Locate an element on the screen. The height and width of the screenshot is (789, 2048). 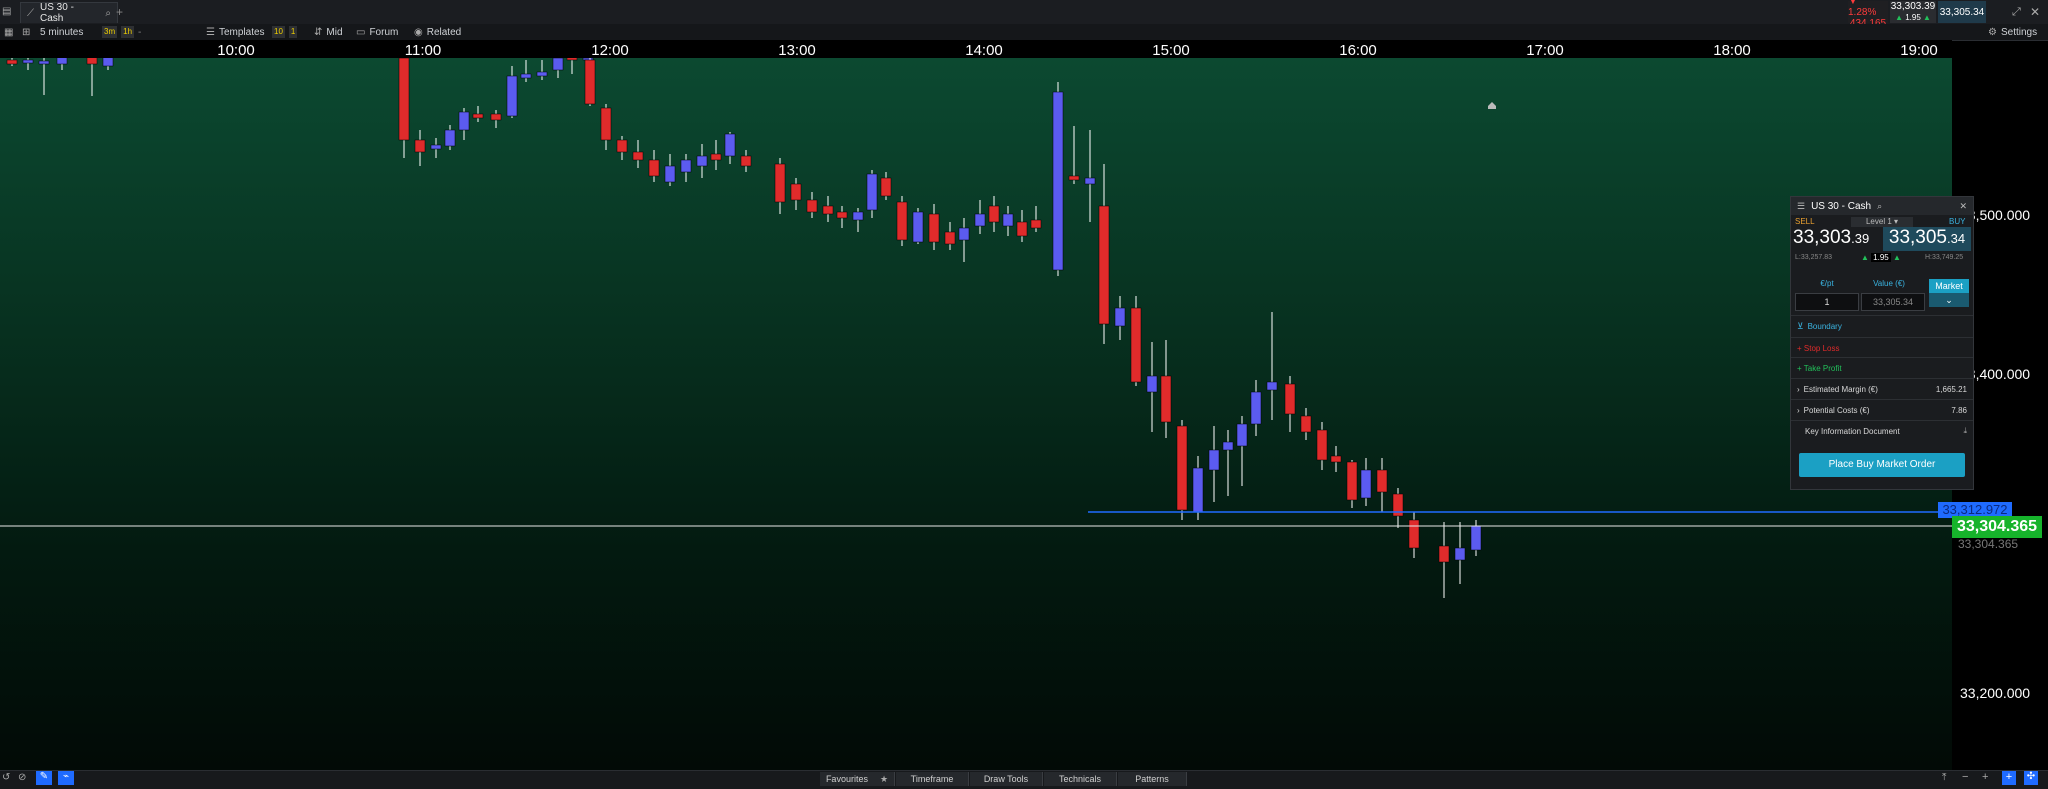
block-icon: ⊘ is located at coordinates (22, 777).